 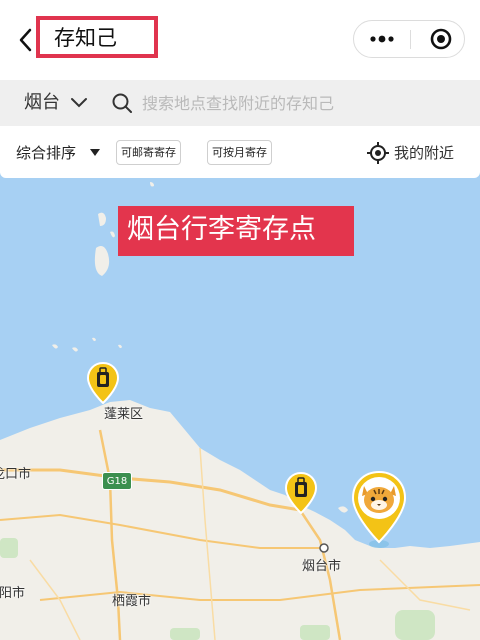 I want to click on page-title: 存知己, so click(x=85, y=38).